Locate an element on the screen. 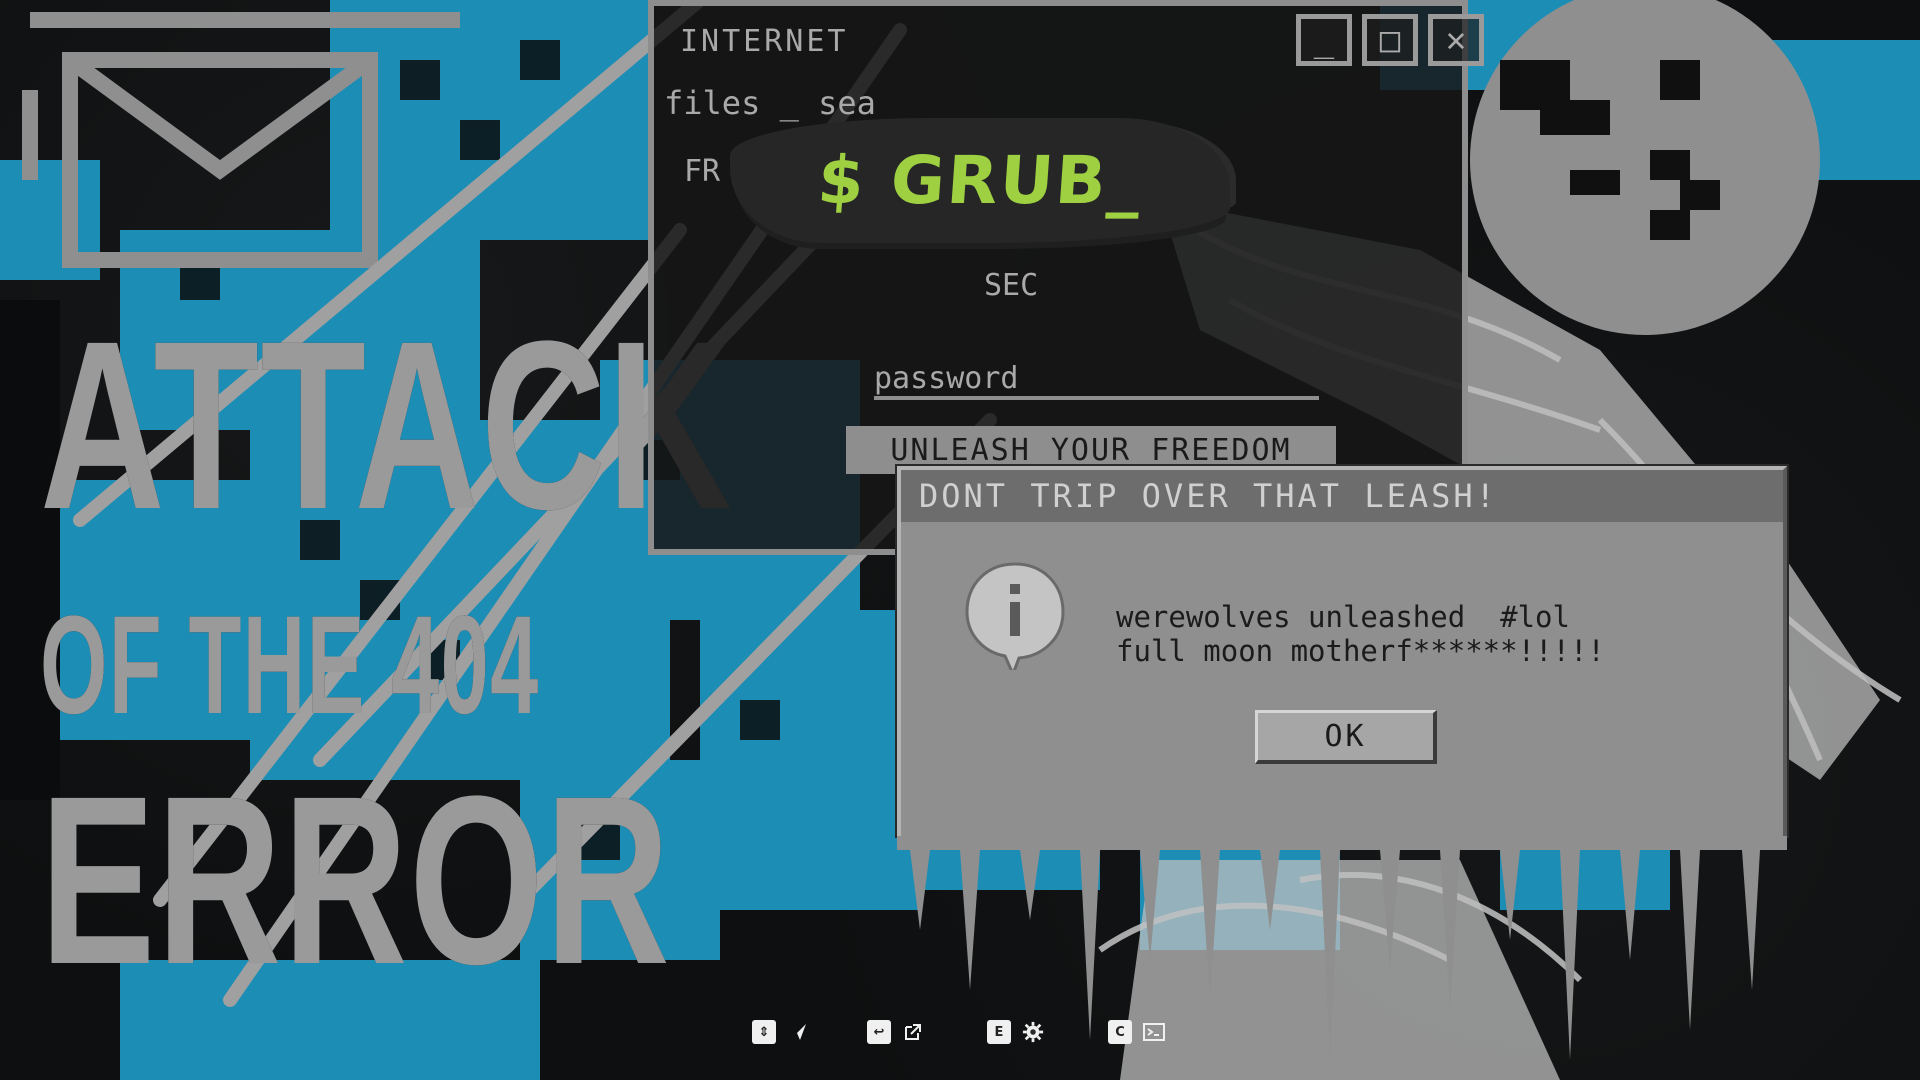 This screenshot has width=1920, height=1080. hint-group-4: C is located at coordinates (1137, 1032).